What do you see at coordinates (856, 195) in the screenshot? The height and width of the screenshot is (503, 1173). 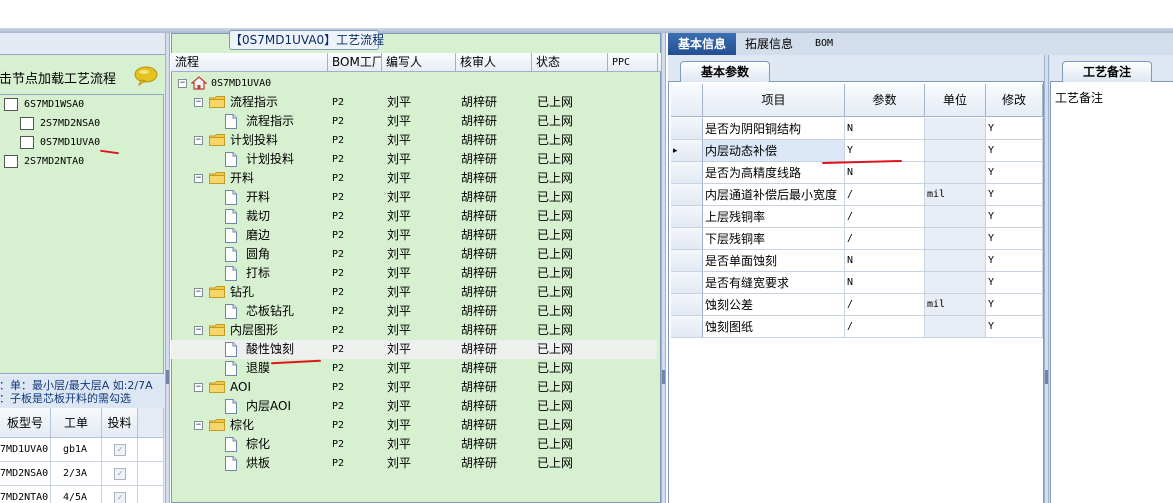 I see `param-row: 内层通道补偿后最小宽度 / mil Y` at bounding box center [856, 195].